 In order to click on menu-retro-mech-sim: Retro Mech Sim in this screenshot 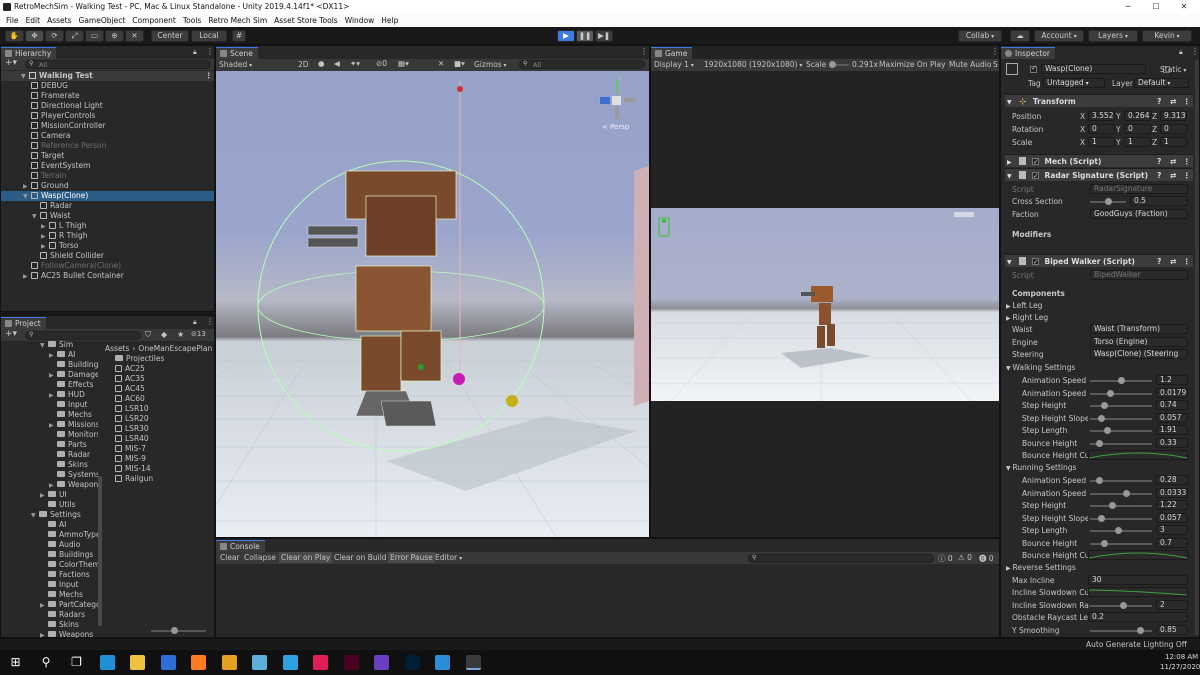, I will do `click(237, 20)`.